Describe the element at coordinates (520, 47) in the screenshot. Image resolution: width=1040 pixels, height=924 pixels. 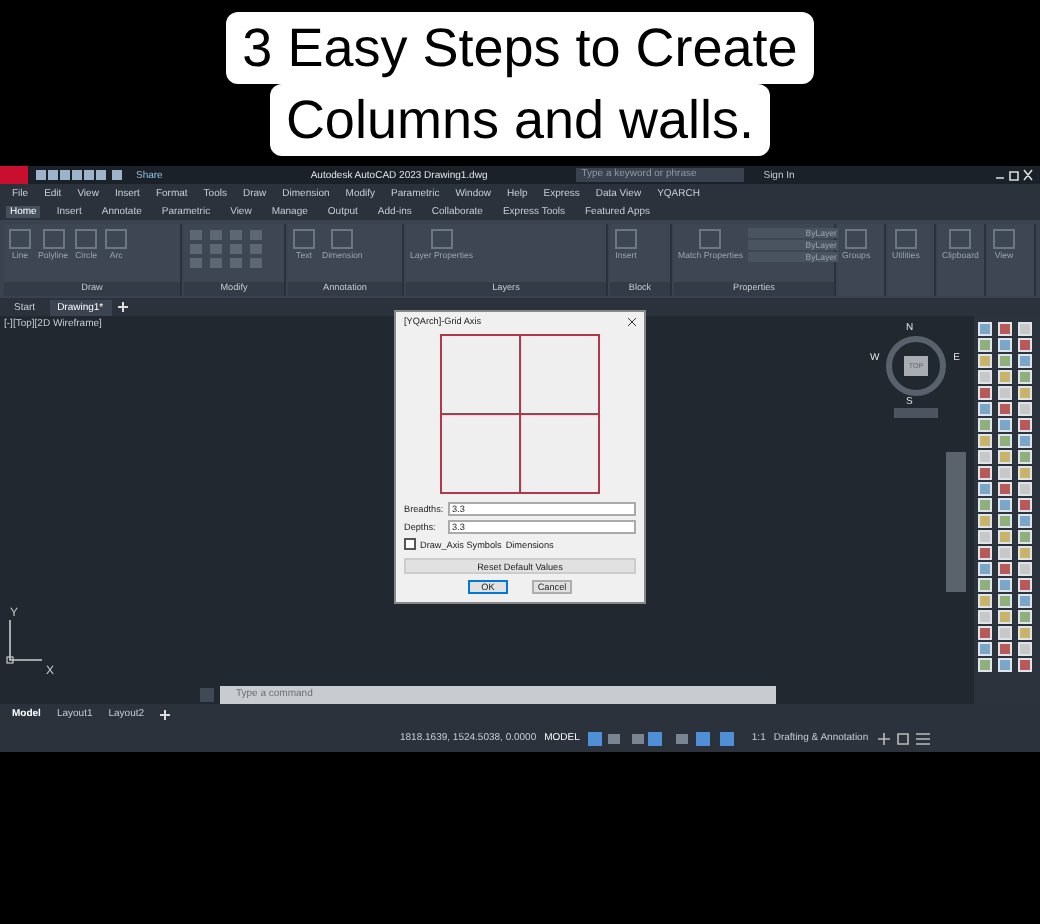
I see `caption-text: 3 Easy Steps to Create` at that location.